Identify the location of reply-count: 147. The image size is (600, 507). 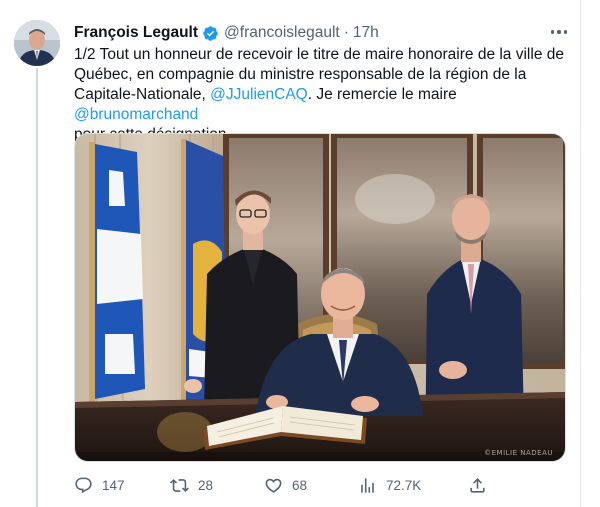
(113, 485).